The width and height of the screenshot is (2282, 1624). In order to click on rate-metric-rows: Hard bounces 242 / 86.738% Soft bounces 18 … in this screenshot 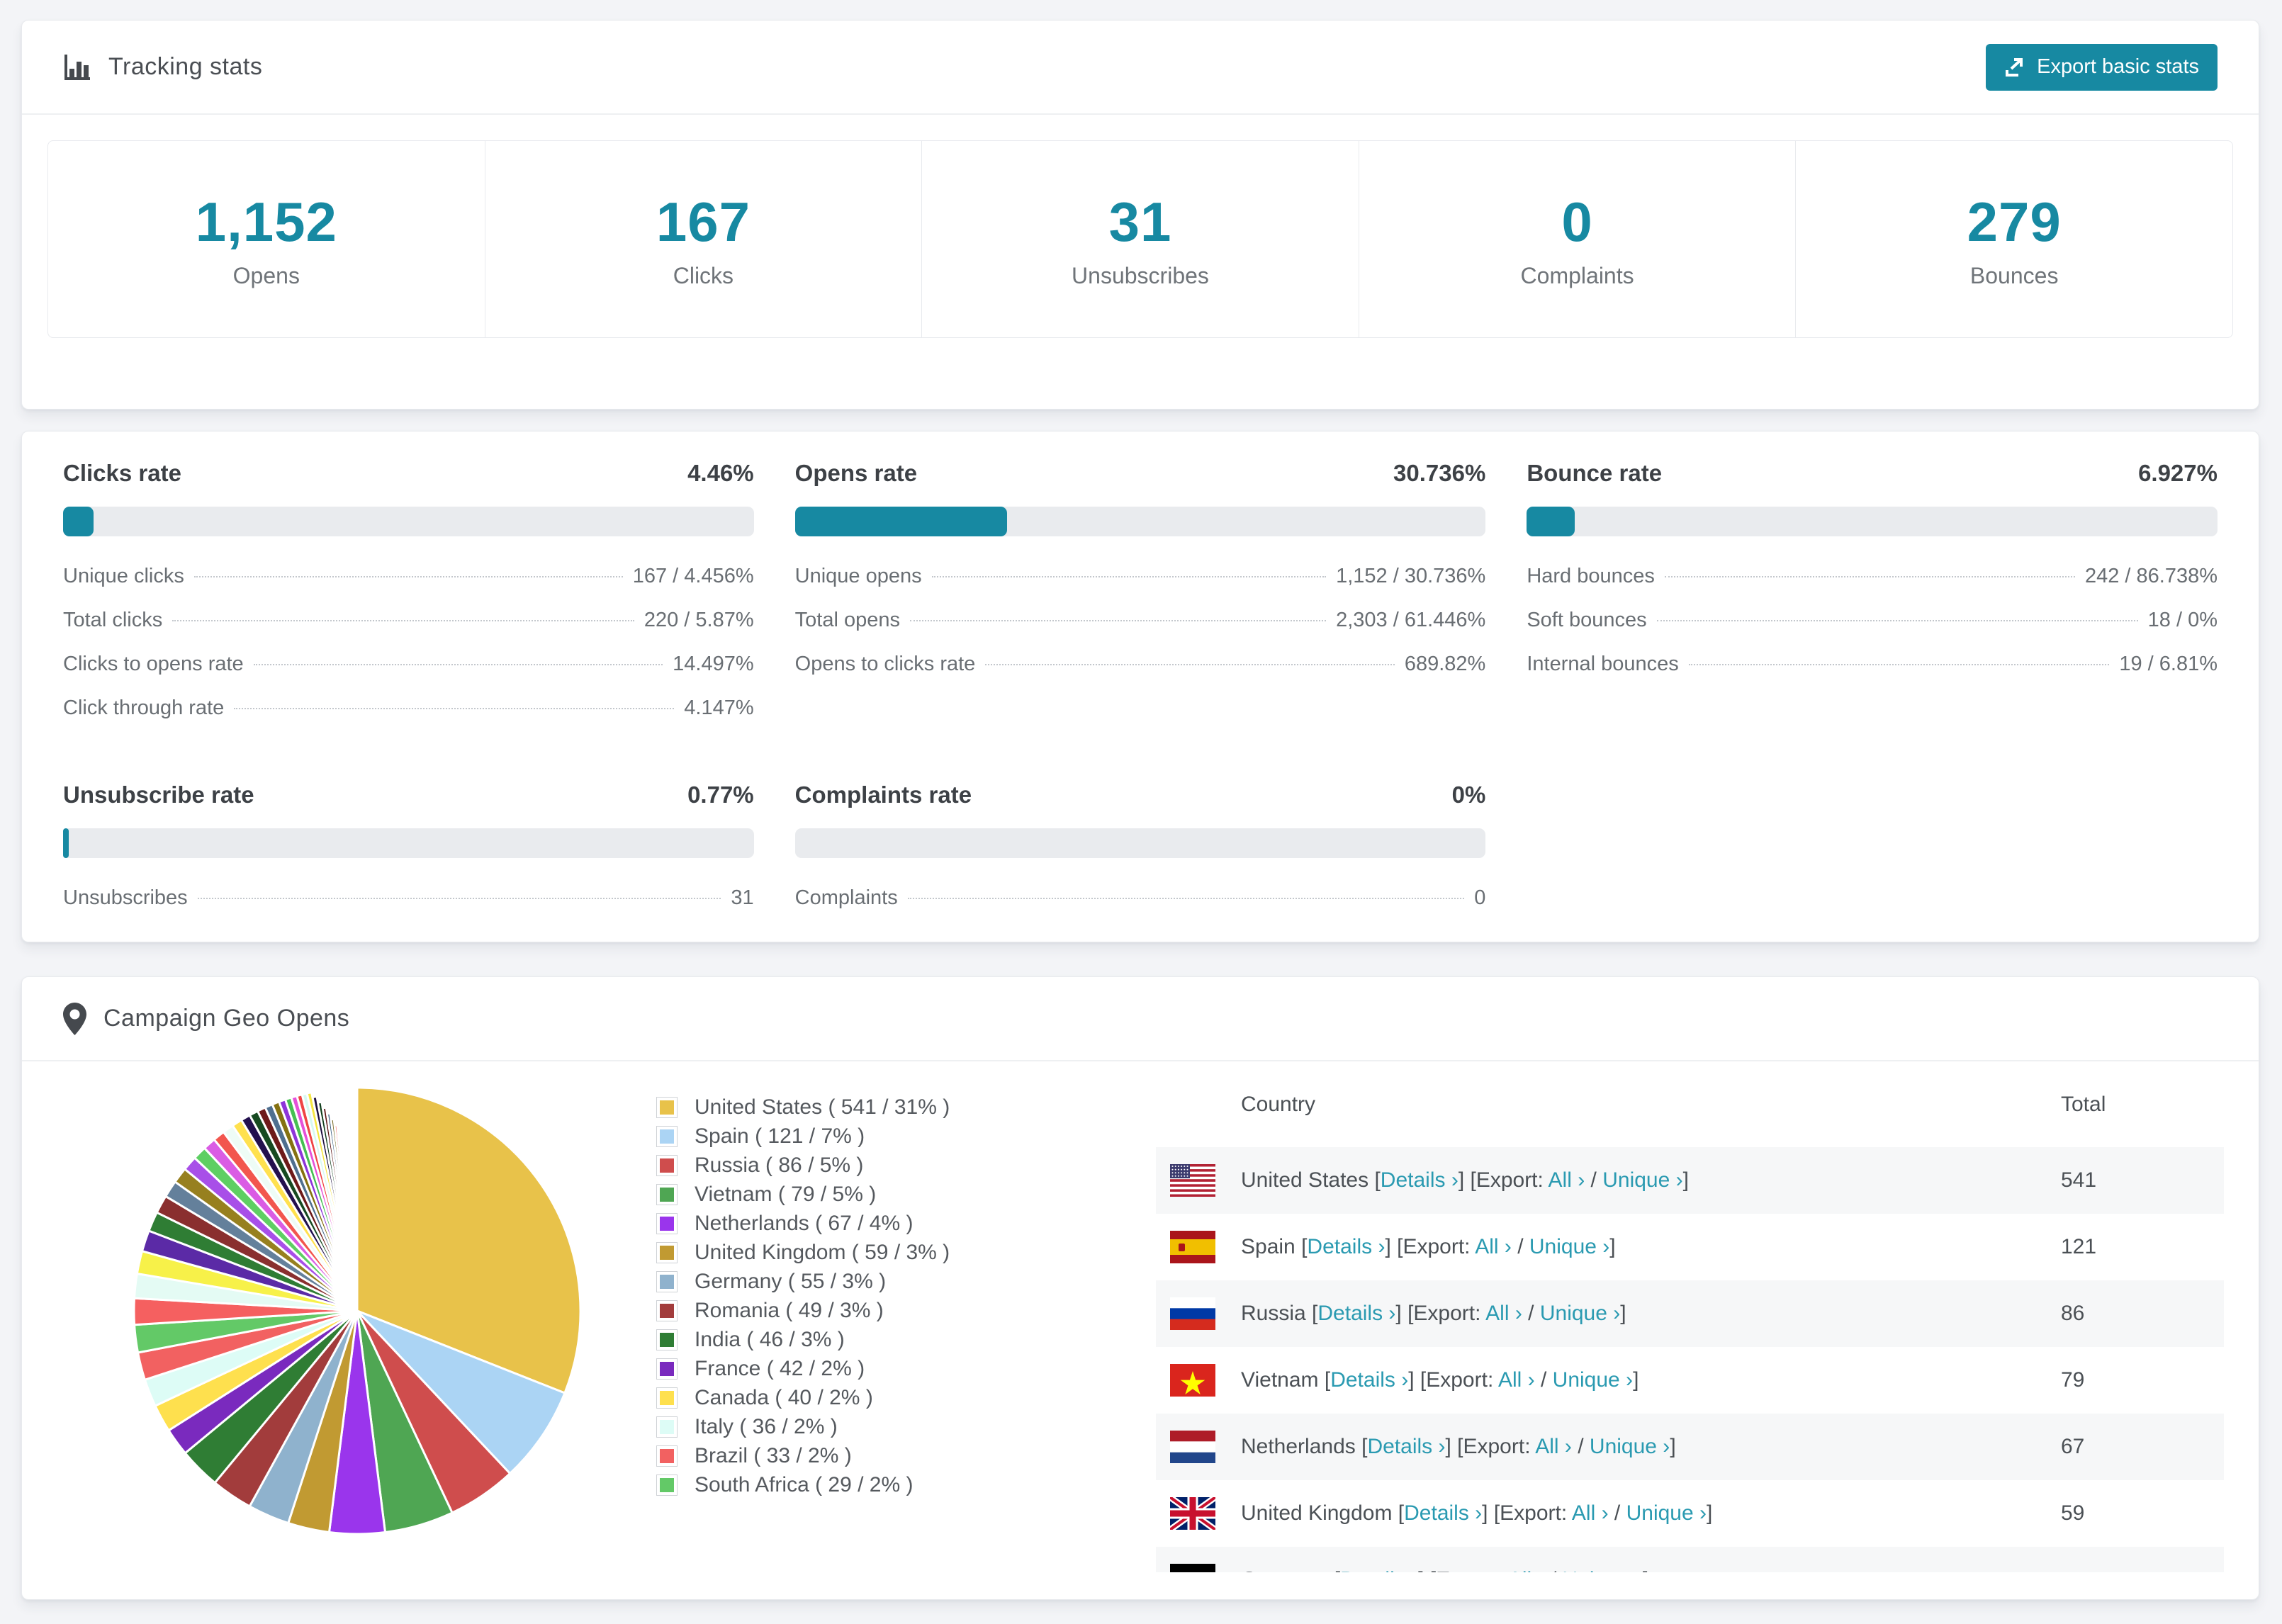, I will do `click(1872, 620)`.